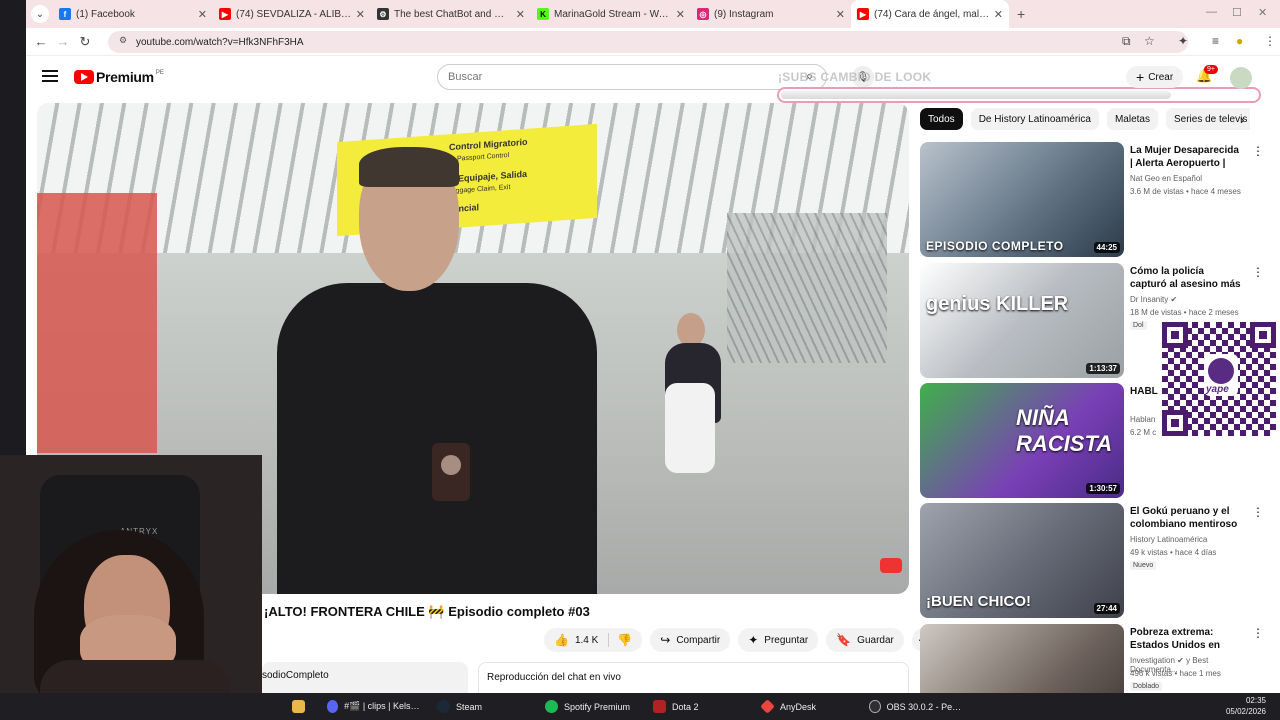  I want to click on stream-goal-label: ¡SUBS CAMBIO DE LOOK, so click(855, 77).